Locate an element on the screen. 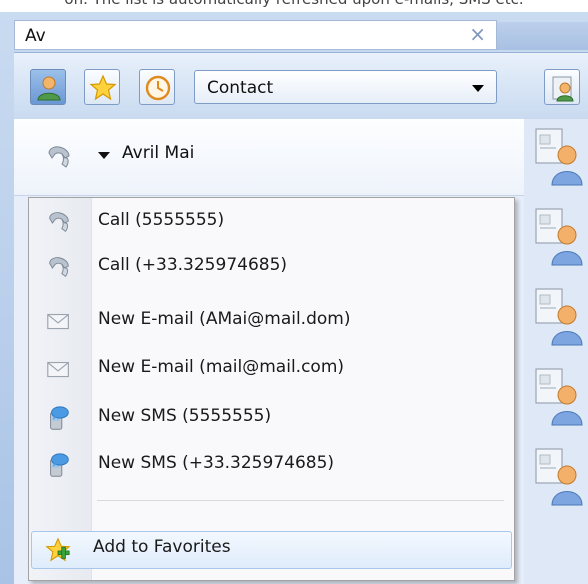 The width and height of the screenshot is (588, 584). person-icon is located at coordinates (49, 88).